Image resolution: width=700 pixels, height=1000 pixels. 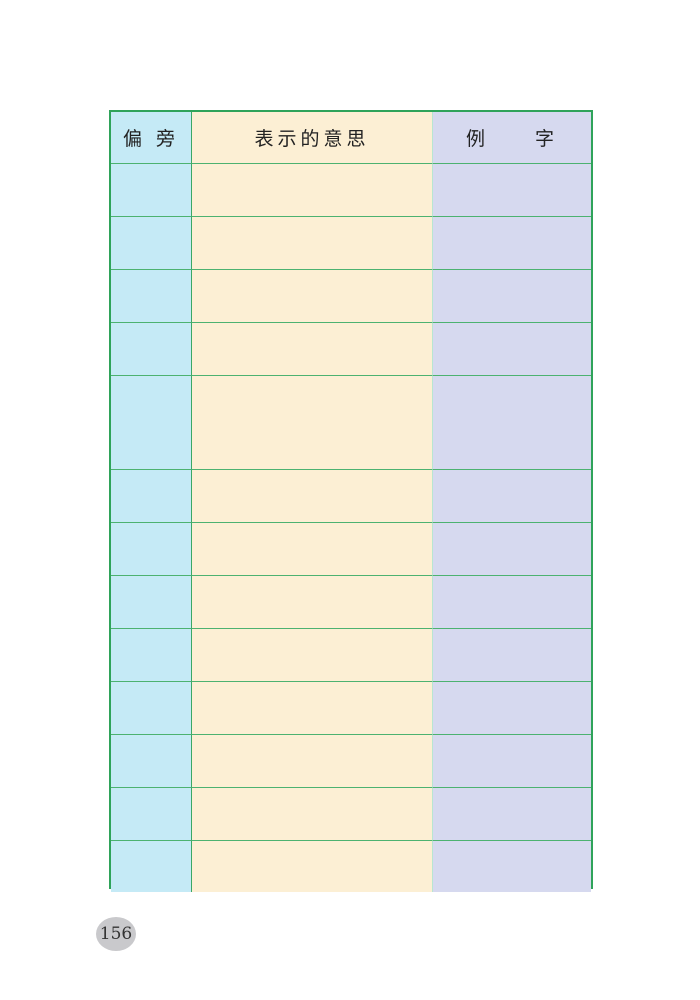 What do you see at coordinates (511, 138) in the screenshot?
I see `header-example: 例 字` at bounding box center [511, 138].